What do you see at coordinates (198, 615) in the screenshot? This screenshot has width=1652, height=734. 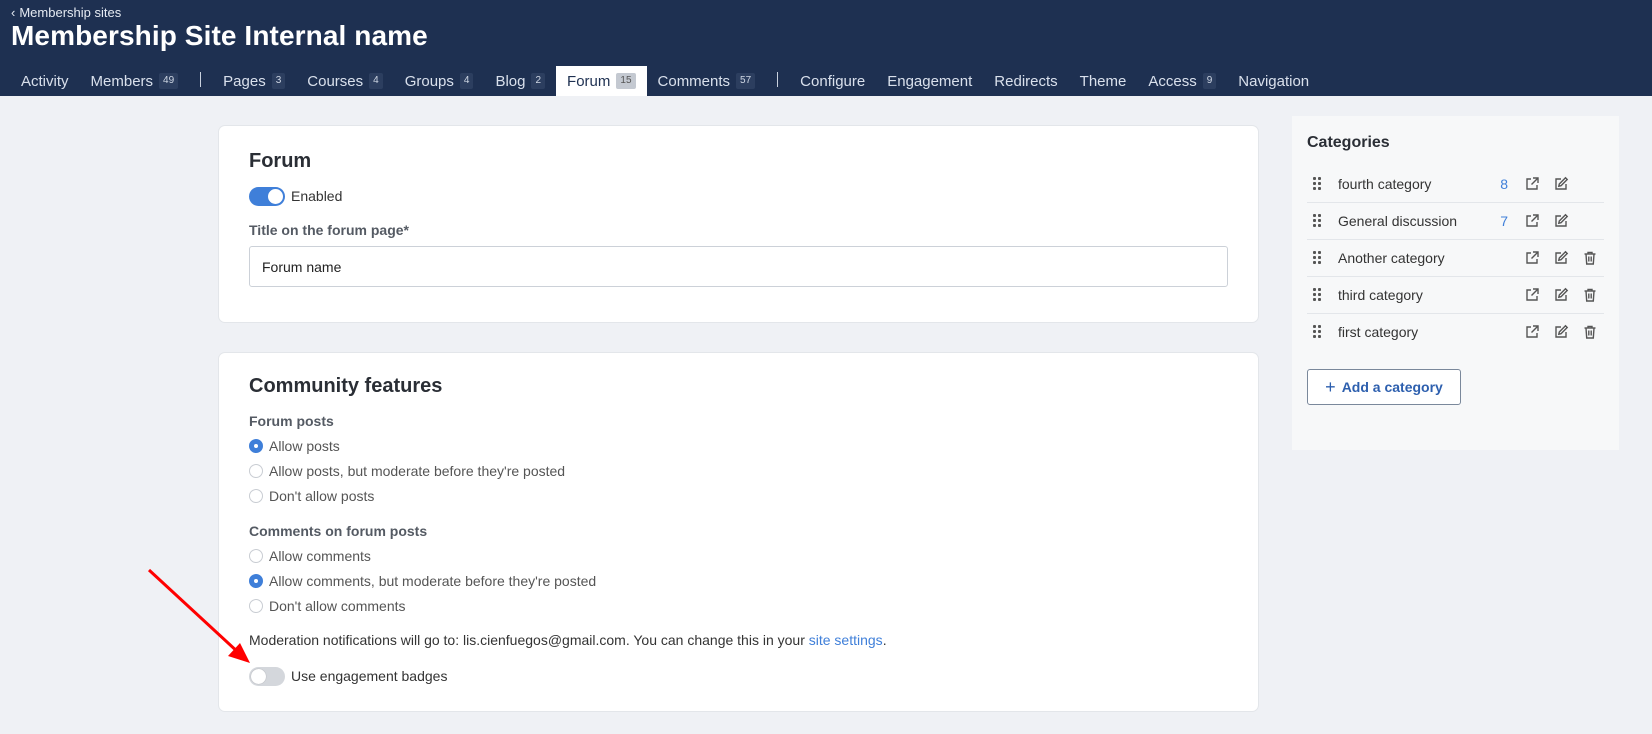 I see `annotation-arrow-icon` at bounding box center [198, 615].